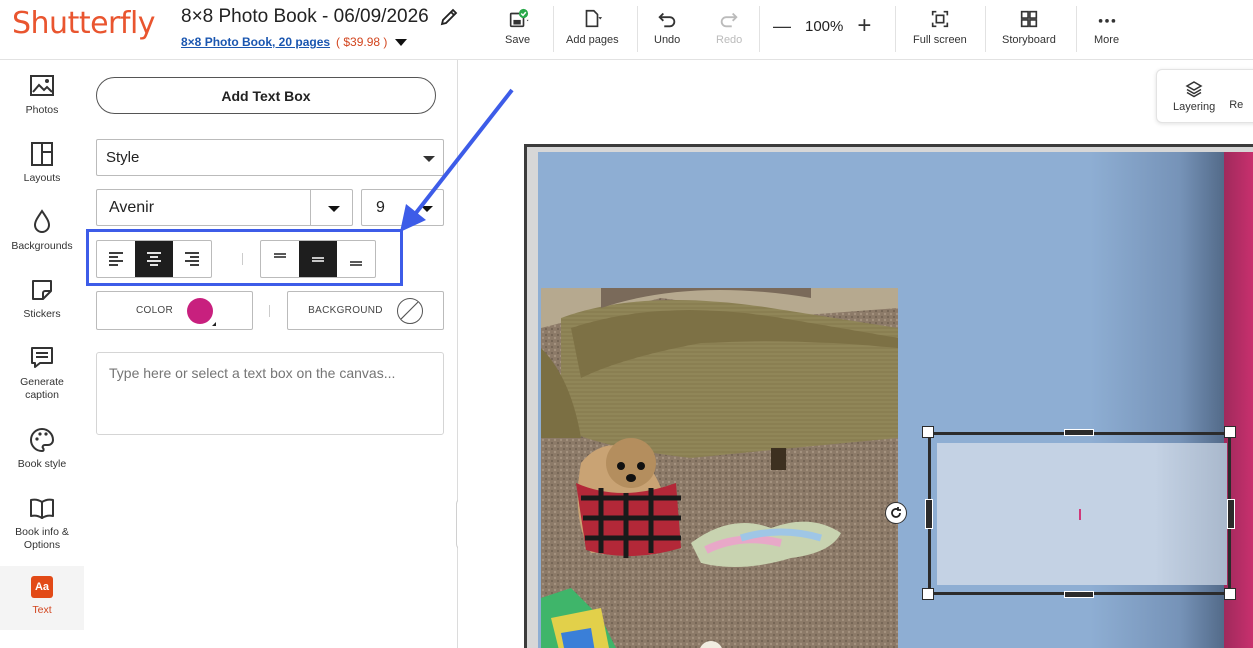 This screenshot has height=648, width=1253. Describe the element at coordinates (174, 310) in the screenshot. I see `text-color-picker: COLOR` at that location.